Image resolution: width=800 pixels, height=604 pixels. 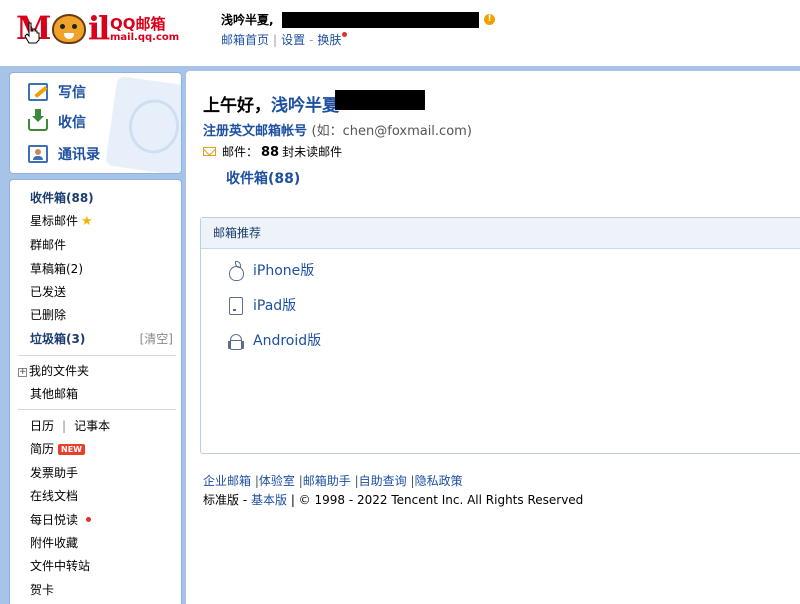 What do you see at coordinates (311, 40) in the screenshot?
I see `top-link-dash: -` at bounding box center [311, 40].